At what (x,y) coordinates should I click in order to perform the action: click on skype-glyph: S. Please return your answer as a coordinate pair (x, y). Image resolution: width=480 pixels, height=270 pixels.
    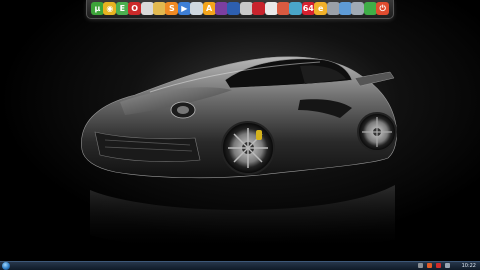
    Looking at the image, I should click on (172, 8).